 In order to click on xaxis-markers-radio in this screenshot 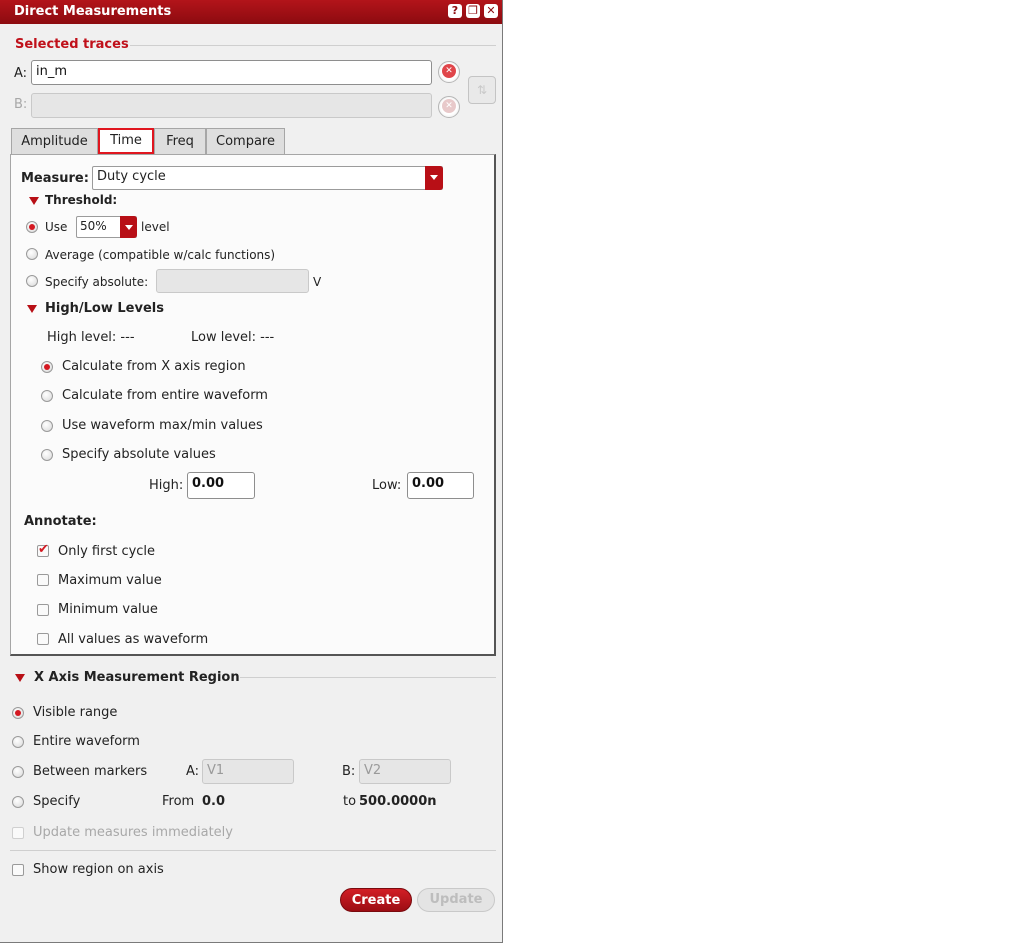, I will do `click(18, 772)`.